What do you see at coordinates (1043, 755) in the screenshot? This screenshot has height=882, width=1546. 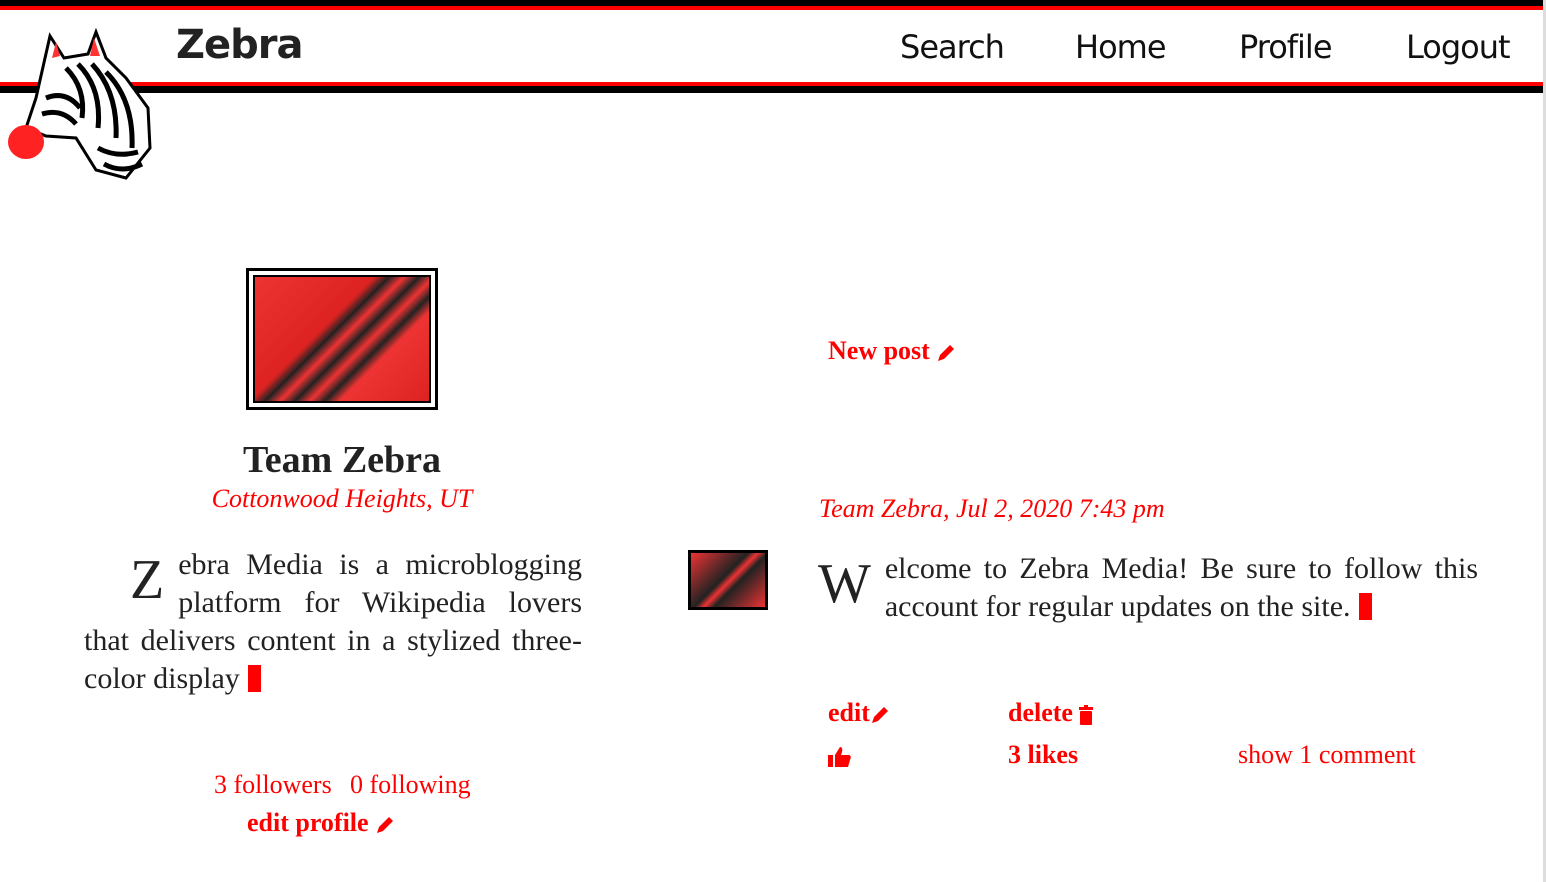 I see `likes-count: 3 likes` at bounding box center [1043, 755].